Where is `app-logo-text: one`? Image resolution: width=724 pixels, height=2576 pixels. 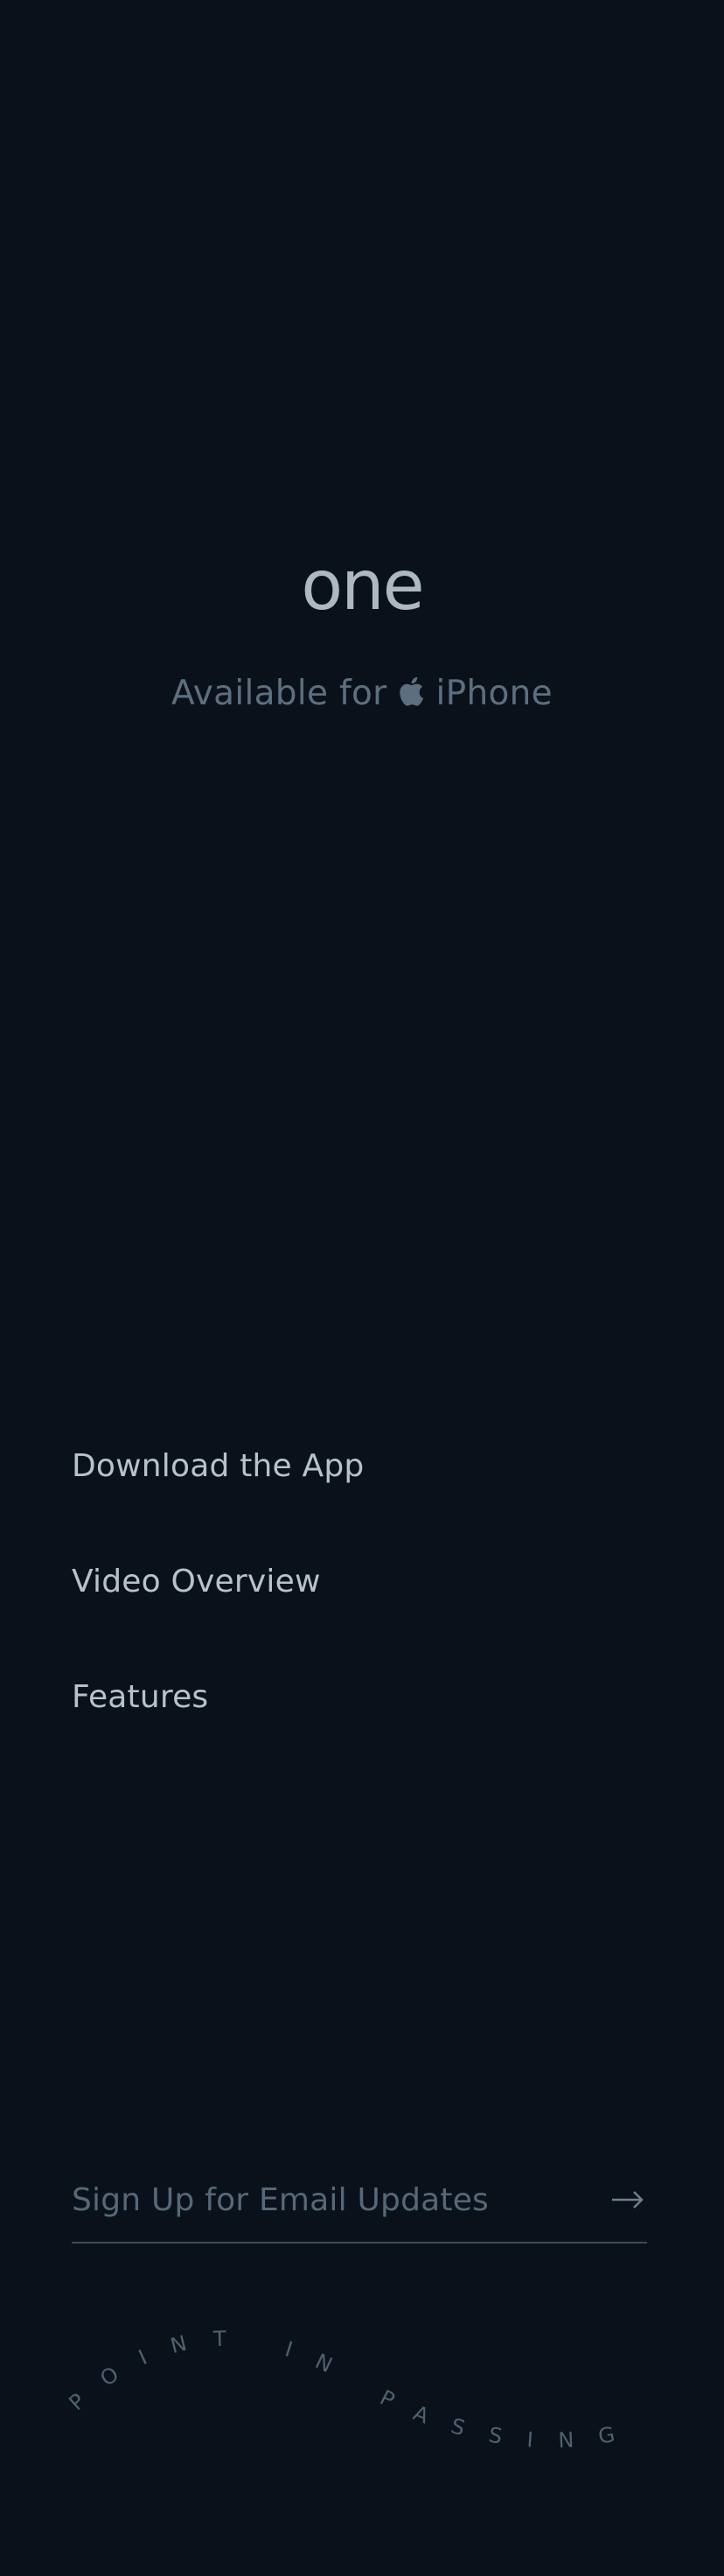 app-logo-text: one is located at coordinates (362, 591).